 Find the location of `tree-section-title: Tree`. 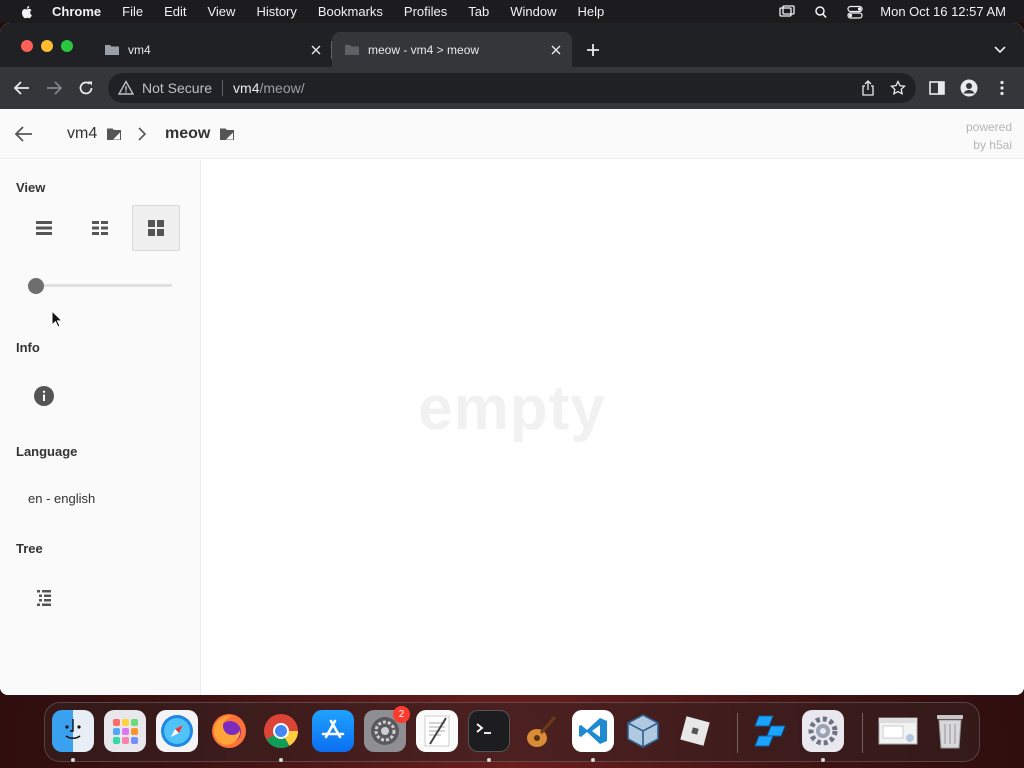

tree-section-title: Tree is located at coordinates (29, 548).